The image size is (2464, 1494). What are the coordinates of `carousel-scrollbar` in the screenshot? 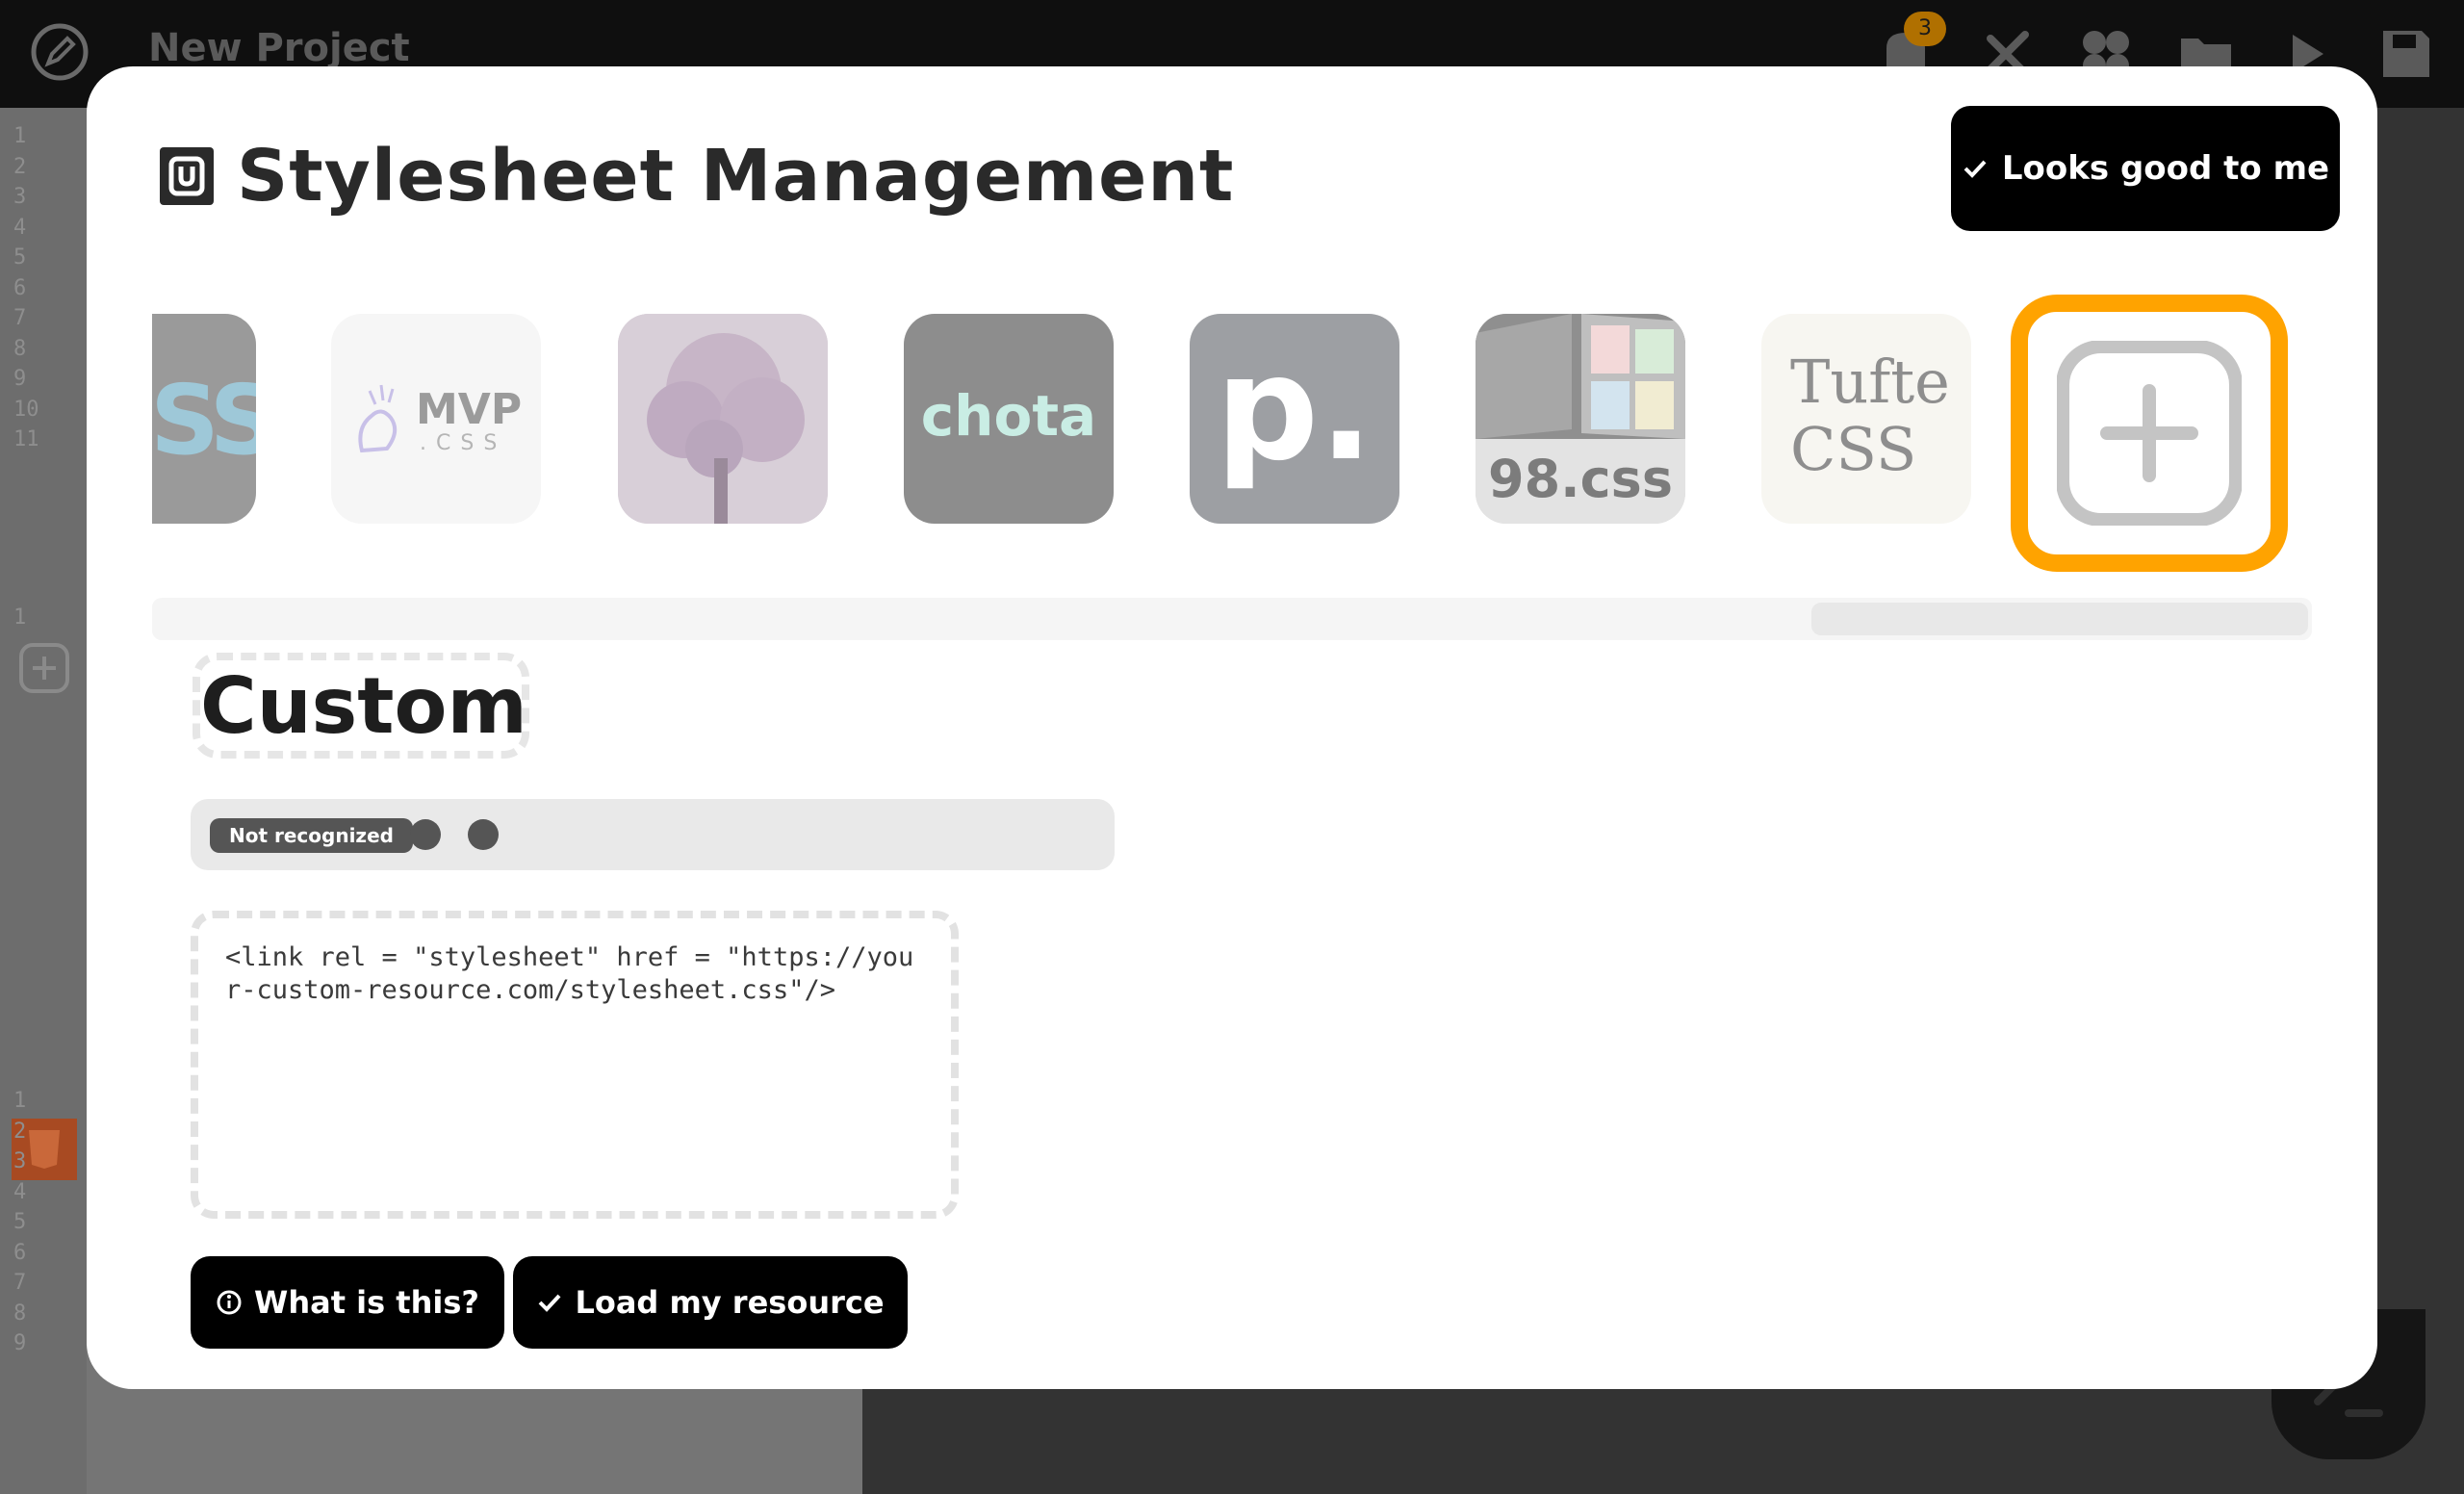 It's located at (1232, 619).